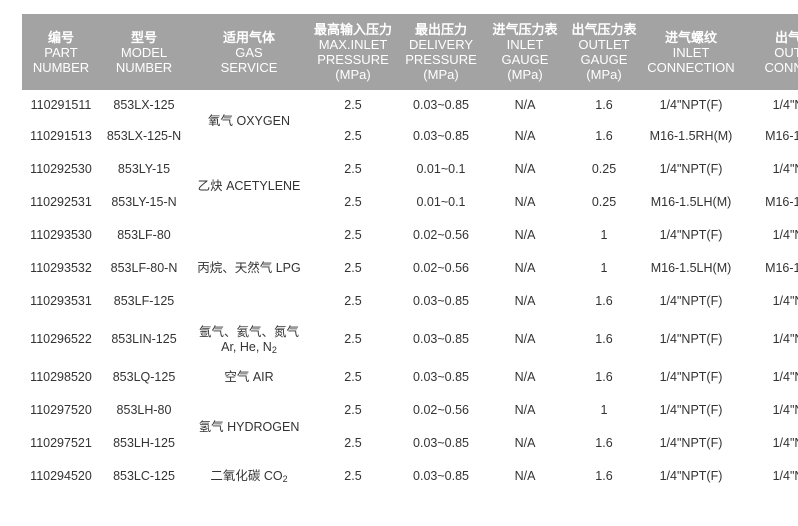  I want to click on header-outlet-gauge: 出气压力表 OUTLET GAUGE (MPa), so click(604, 52).